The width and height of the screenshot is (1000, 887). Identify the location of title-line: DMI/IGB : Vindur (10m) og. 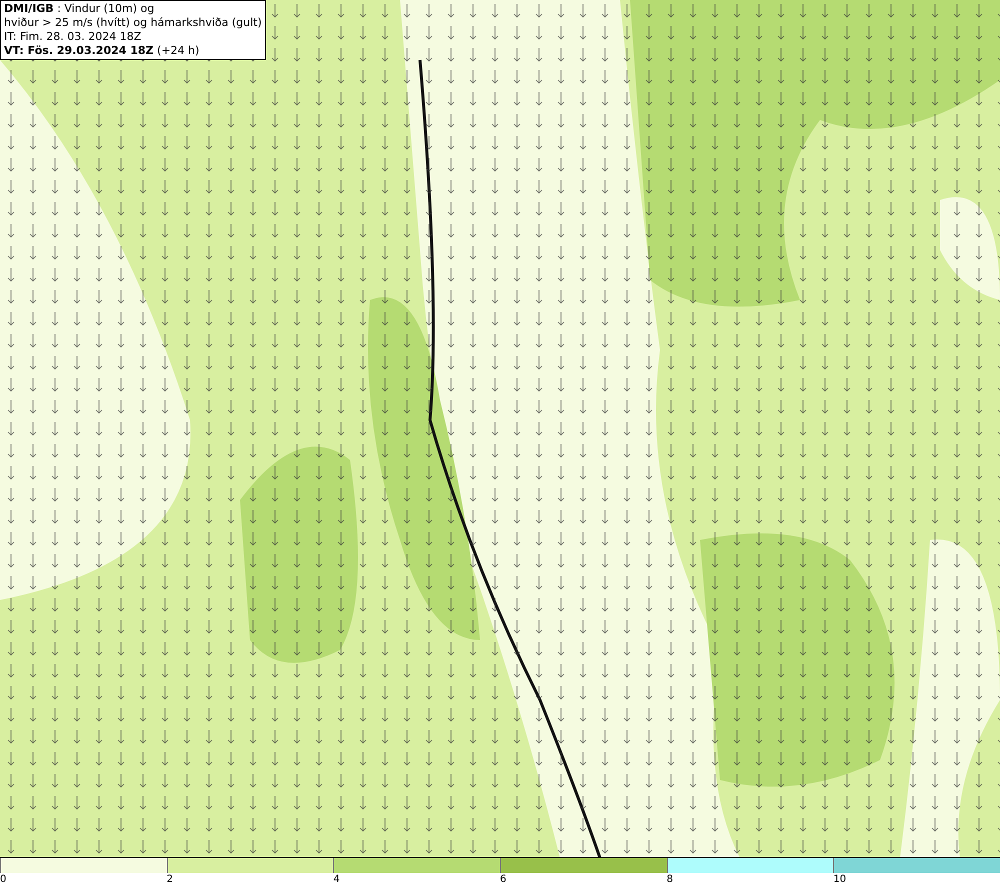
(80, 9).